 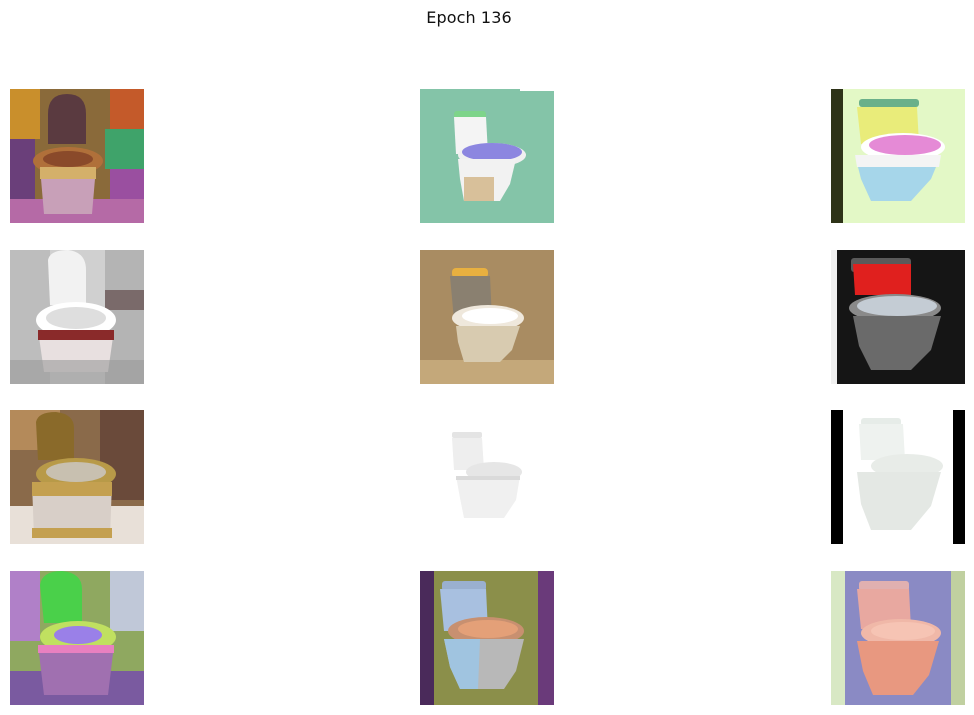 I want to click on sample-image-r3c3, so click(x=898, y=477).